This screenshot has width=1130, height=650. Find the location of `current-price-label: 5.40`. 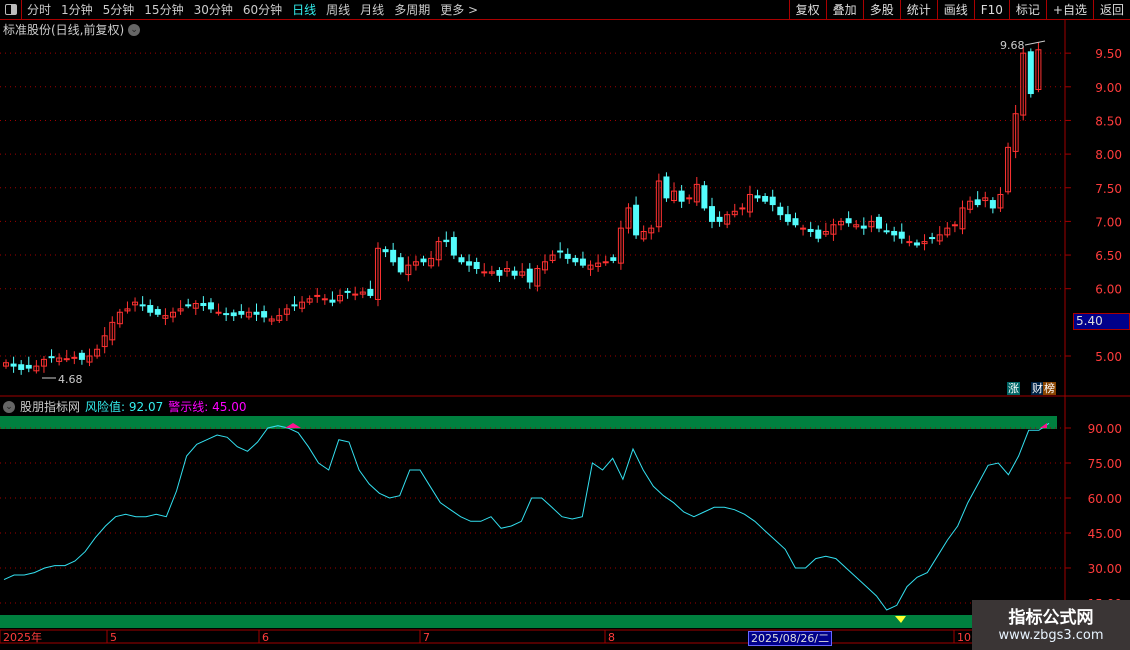

current-price-label: 5.40 is located at coordinates (1101, 321).